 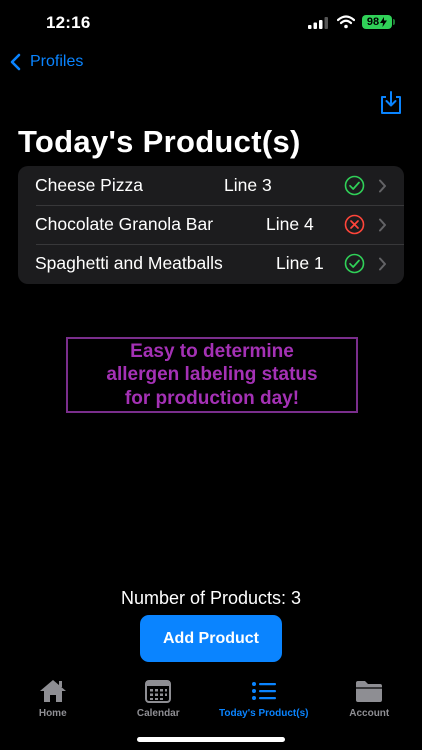 What do you see at coordinates (248, 185) in the screenshot?
I see `product-line: Line 3` at bounding box center [248, 185].